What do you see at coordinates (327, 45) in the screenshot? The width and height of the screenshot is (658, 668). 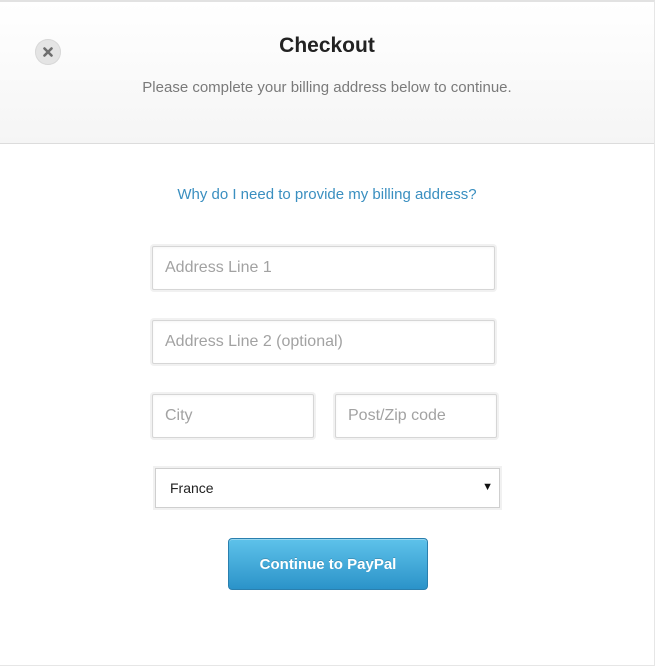 I see `page-title: Checkout` at bounding box center [327, 45].